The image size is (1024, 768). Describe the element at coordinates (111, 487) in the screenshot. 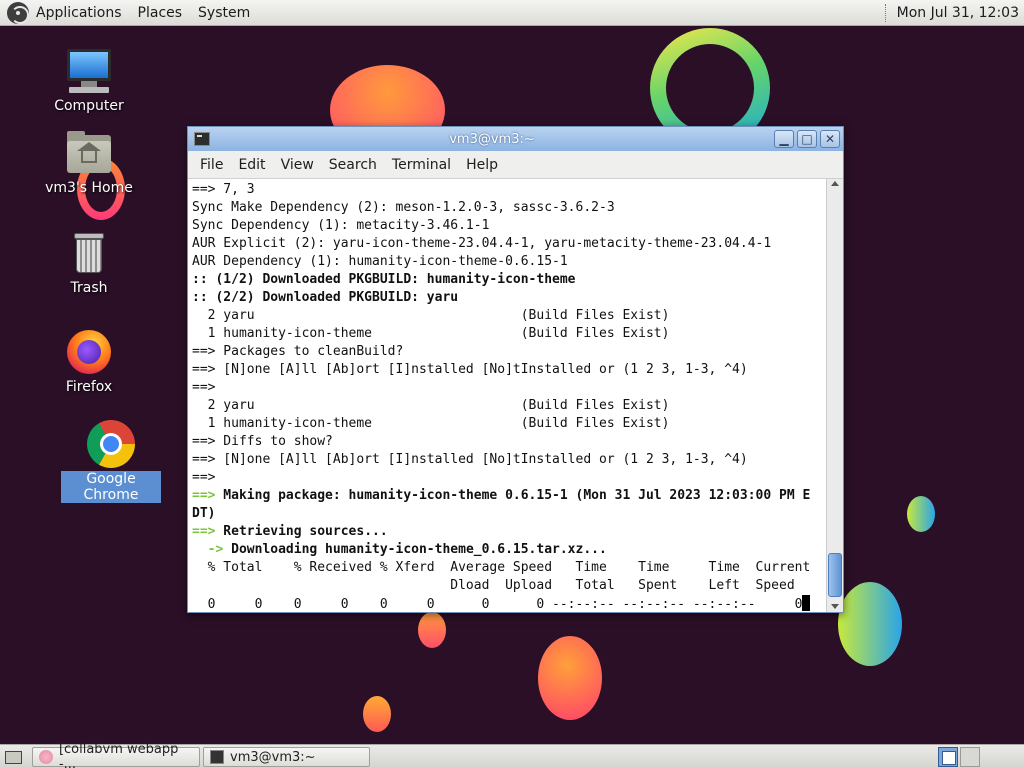

I see `desktop-icon-label: Google Chrome` at that location.